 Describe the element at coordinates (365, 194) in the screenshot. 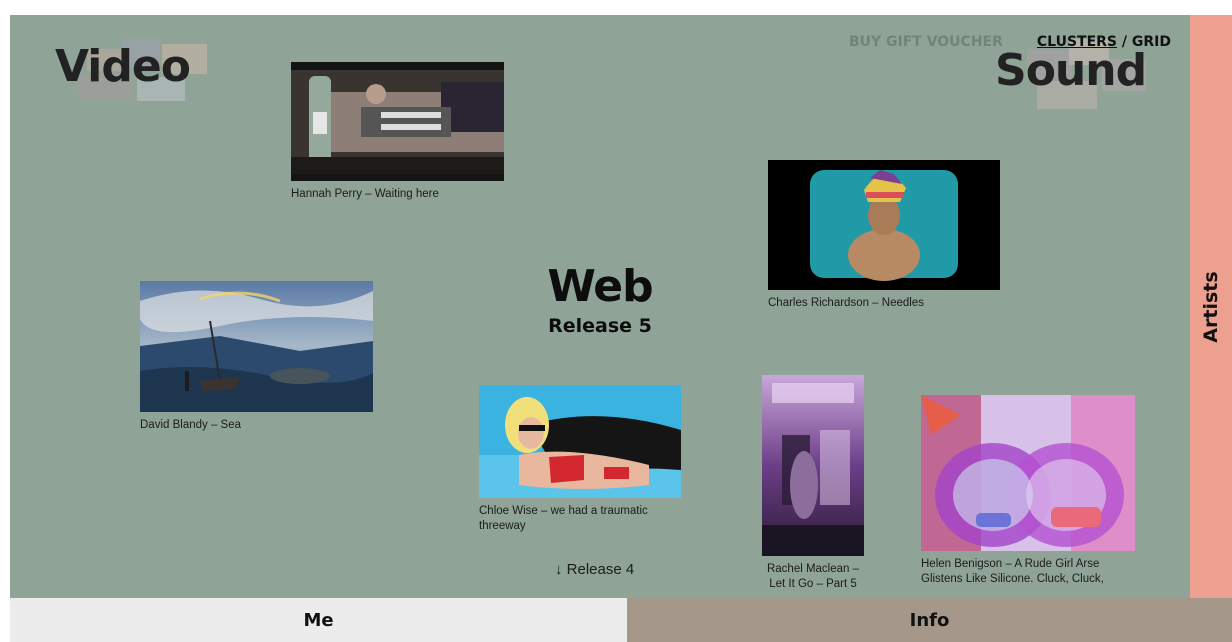

I see `artwork-caption: Hannah Perry – Waiting here` at that location.